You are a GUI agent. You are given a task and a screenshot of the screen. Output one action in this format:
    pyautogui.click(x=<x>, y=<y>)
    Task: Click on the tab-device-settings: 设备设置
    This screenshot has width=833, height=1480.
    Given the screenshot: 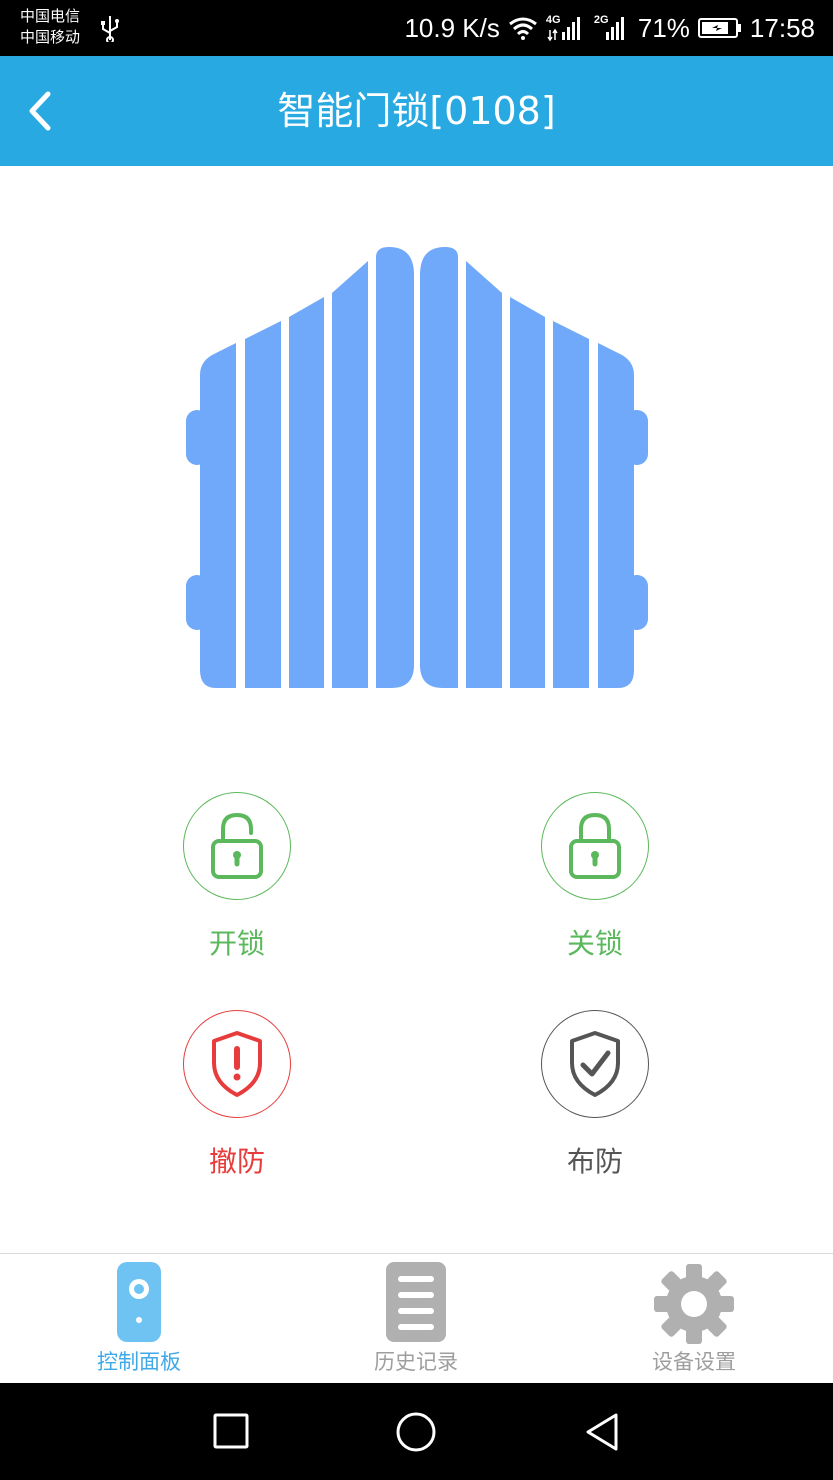 What is the action you would take?
    pyautogui.click(x=694, y=1319)
    